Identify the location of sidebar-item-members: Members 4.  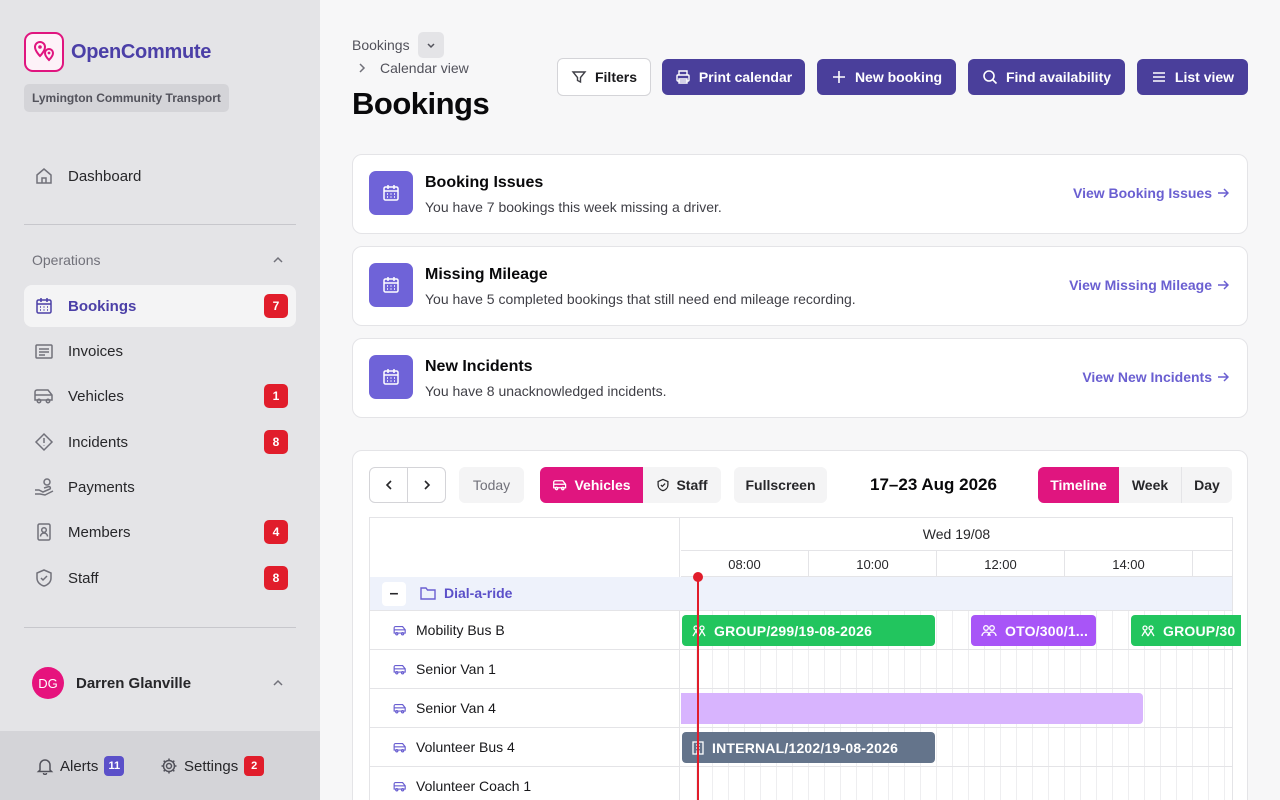
(160, 532).